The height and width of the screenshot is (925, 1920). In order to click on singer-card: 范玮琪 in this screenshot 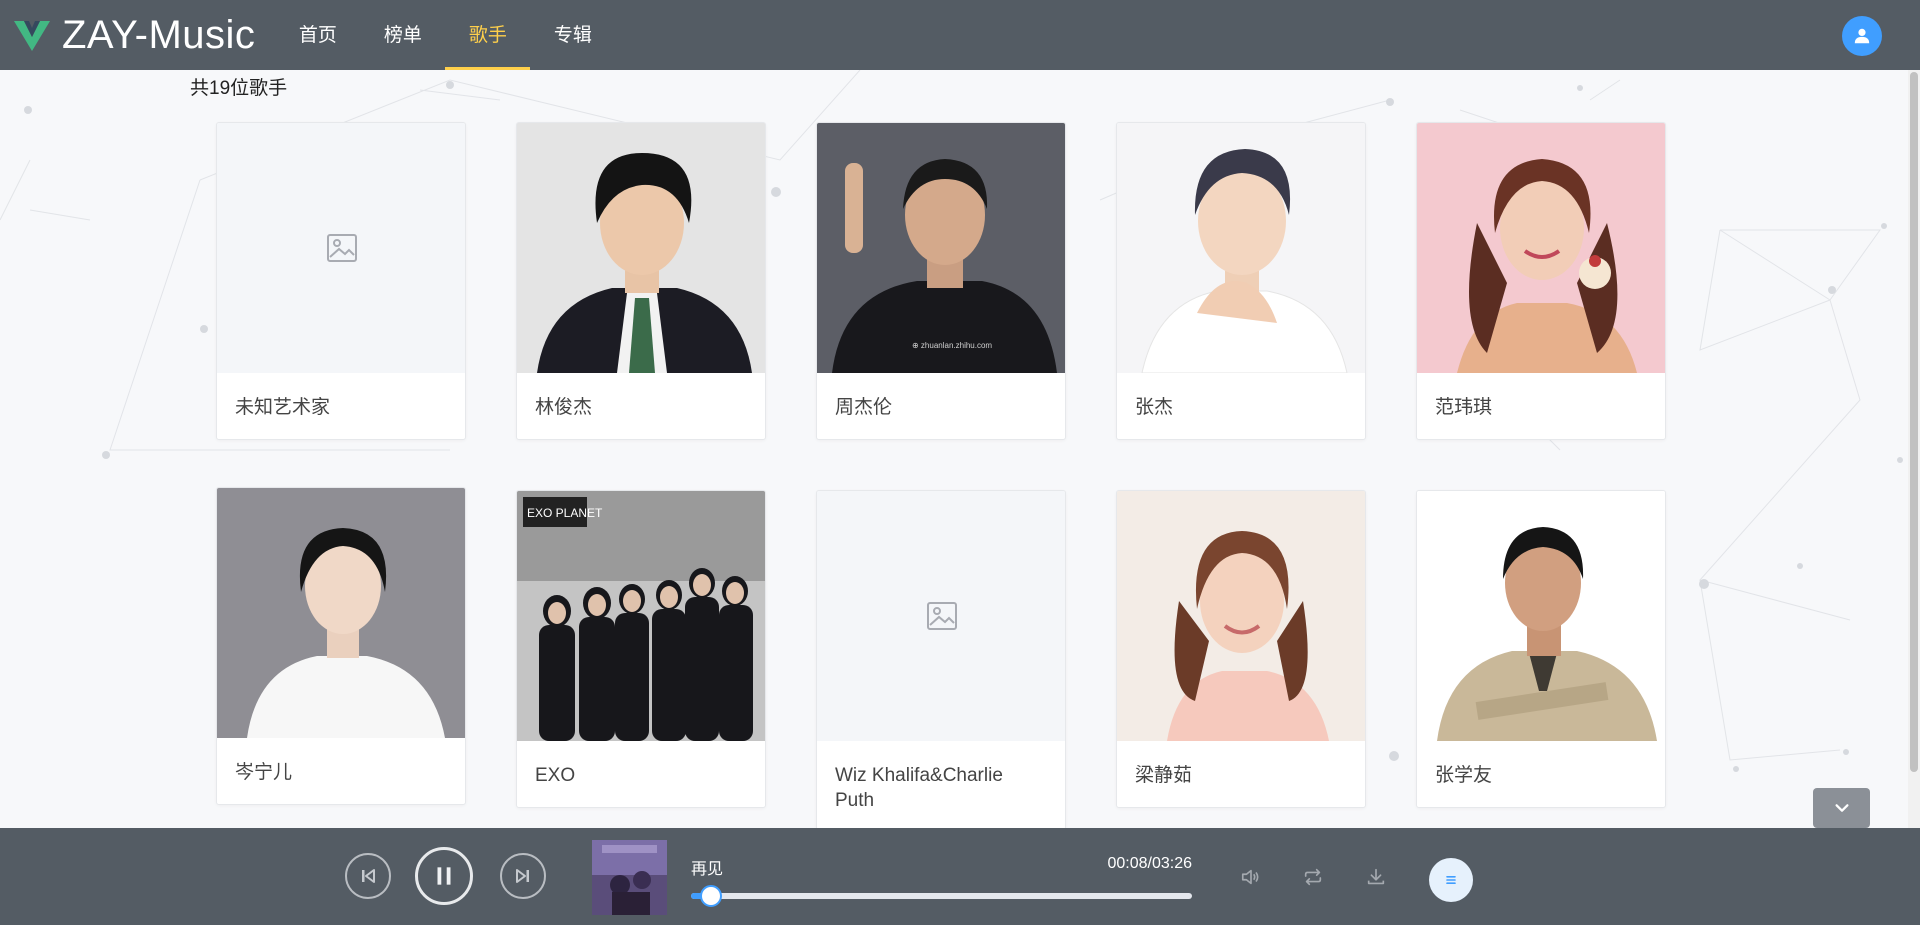, I will do `click(1541, 281)`.